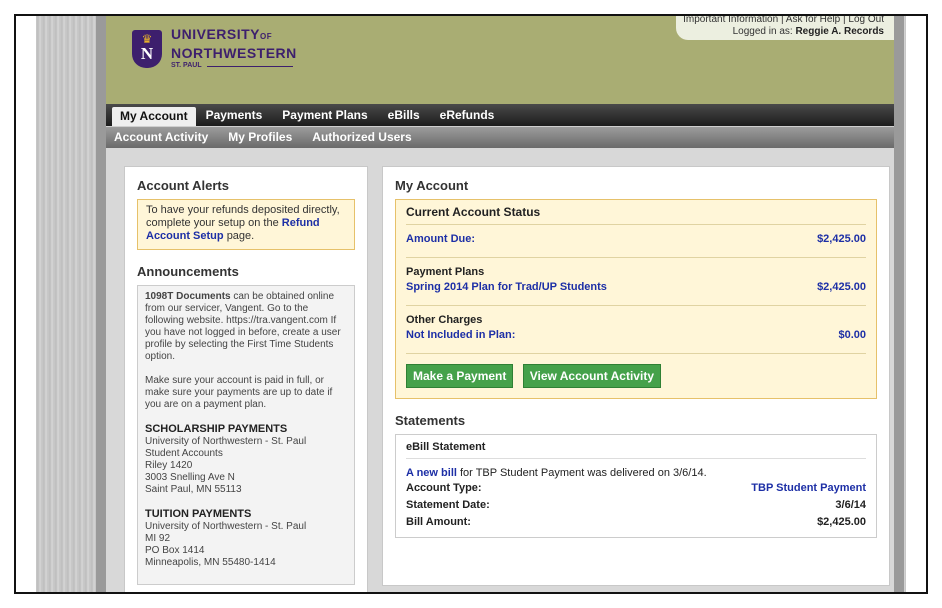  Describe the element at coordinates (324, 115) in the screenshot. I see `tab-payment-plans: Payment Plans` at that location.